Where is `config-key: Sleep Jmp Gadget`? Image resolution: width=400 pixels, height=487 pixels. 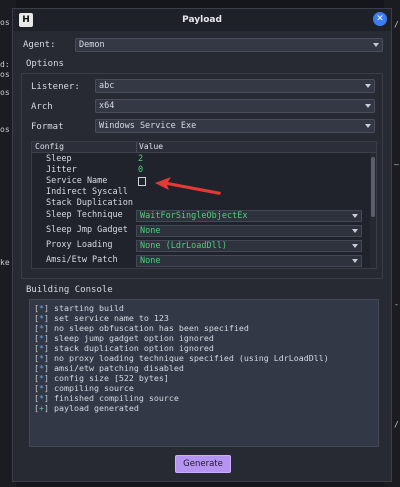 config-key: Sleep Jmp Gadget is located at coordinates (87, 230).